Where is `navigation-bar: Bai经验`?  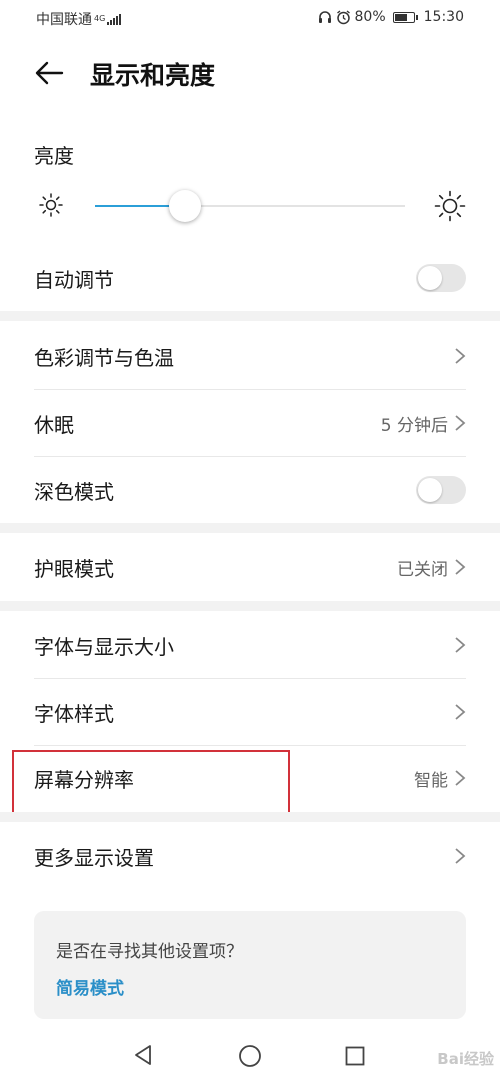 navigation-bar: Bai经验 is located at coordinates (250, 1056).